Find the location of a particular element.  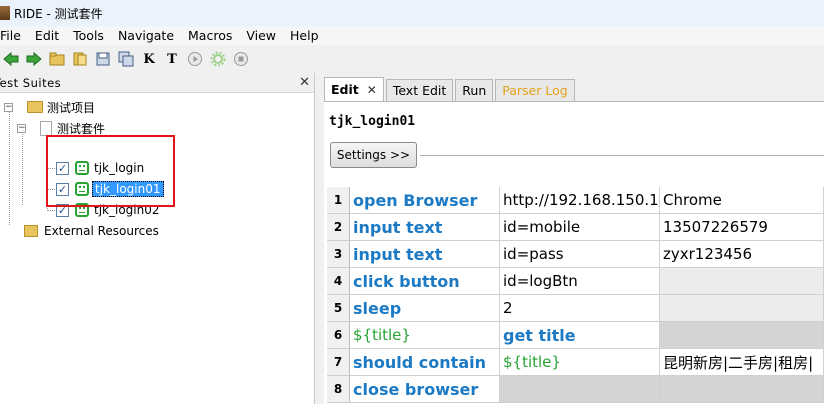

row-number: 5 is located at coordinates (338, 308).